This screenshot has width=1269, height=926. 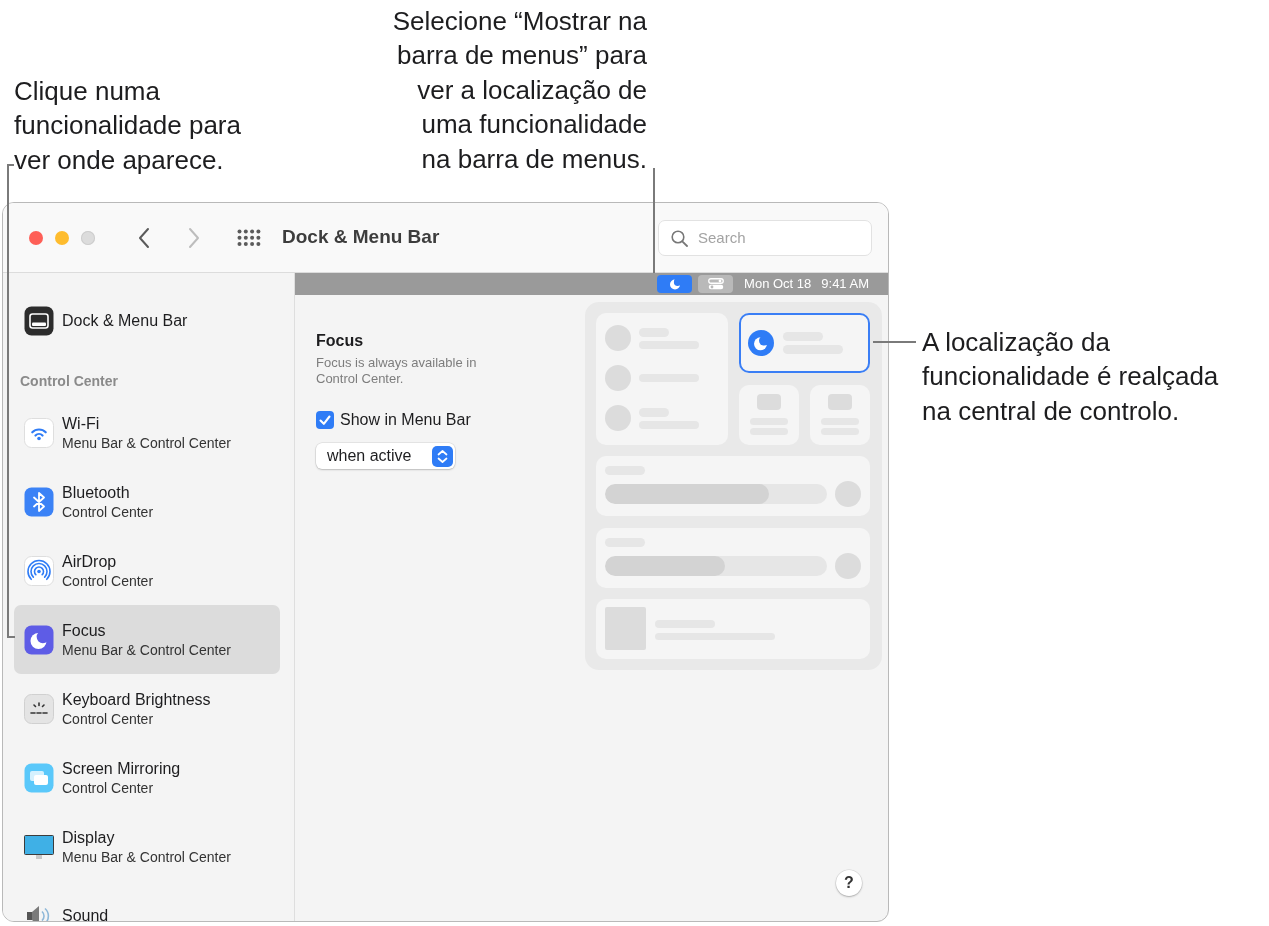 I want to click on menu-bar-date: Mon Oct 18, so click(x=778, y=284).